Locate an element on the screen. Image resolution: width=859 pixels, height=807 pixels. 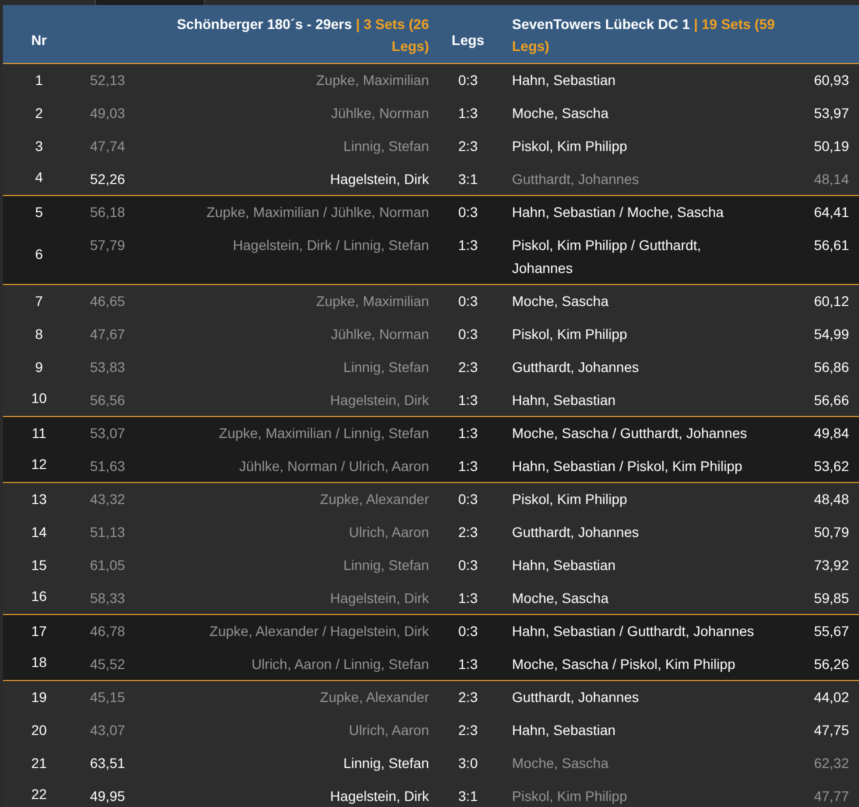
tab-edge is located at coordinates (150, 2).